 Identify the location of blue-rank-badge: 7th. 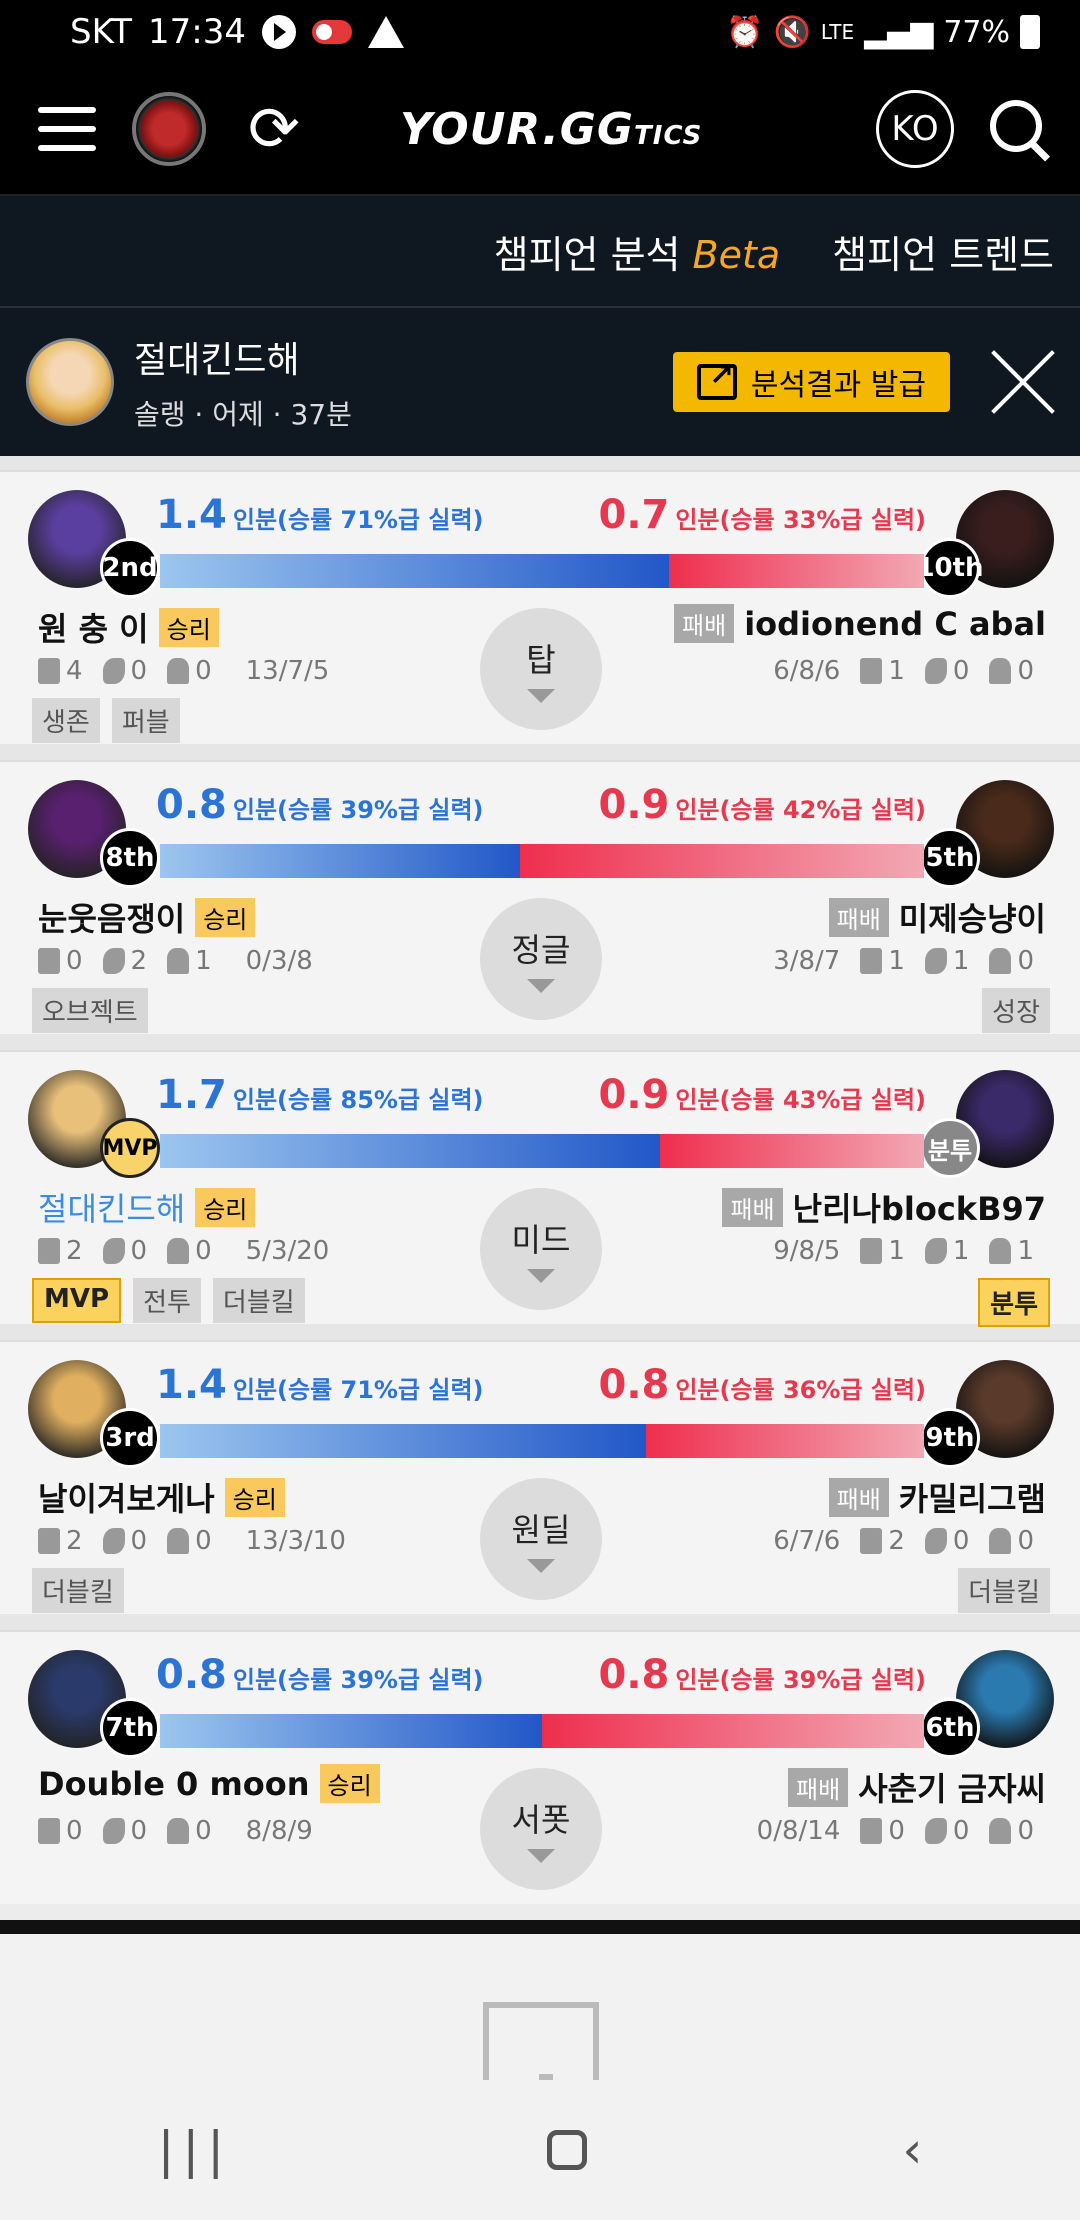
(130, 1728).